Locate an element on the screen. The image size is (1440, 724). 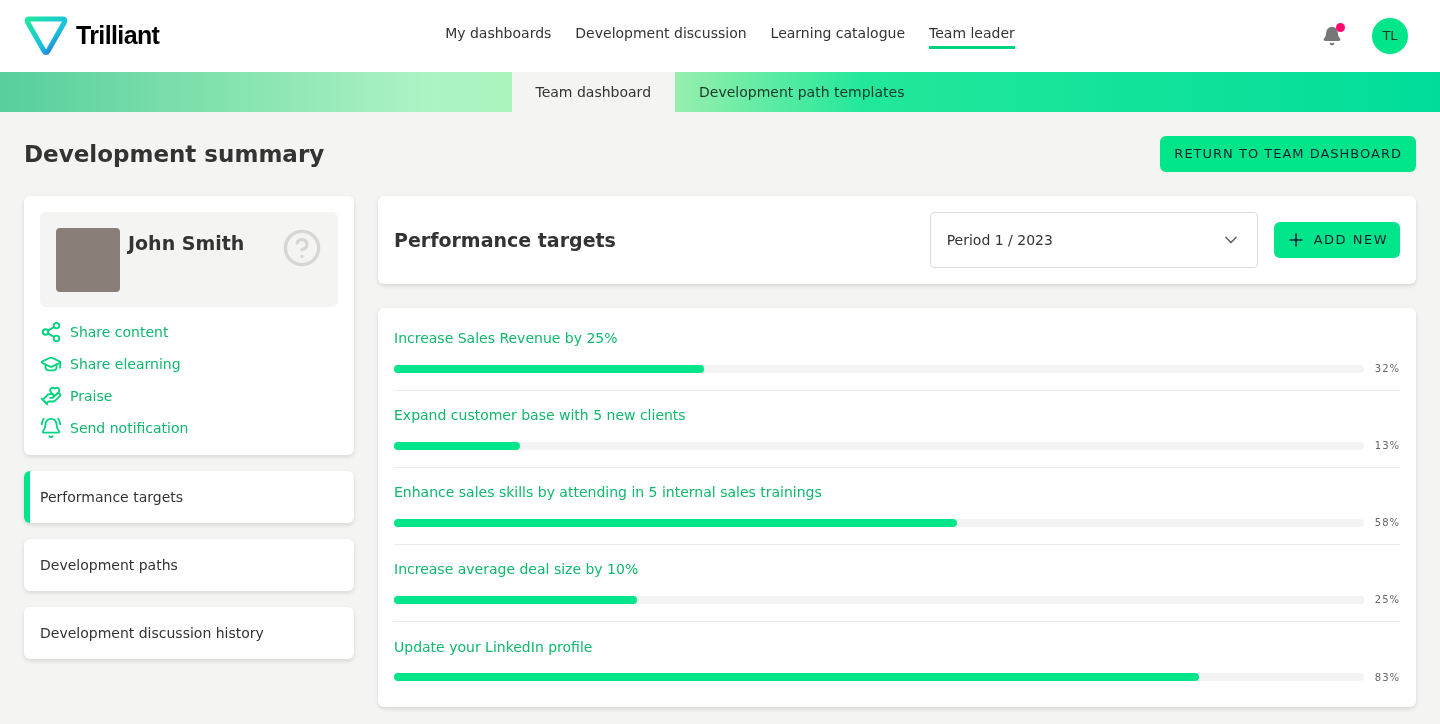
progress-percent: 25% is located at coordinates (1386, 600).